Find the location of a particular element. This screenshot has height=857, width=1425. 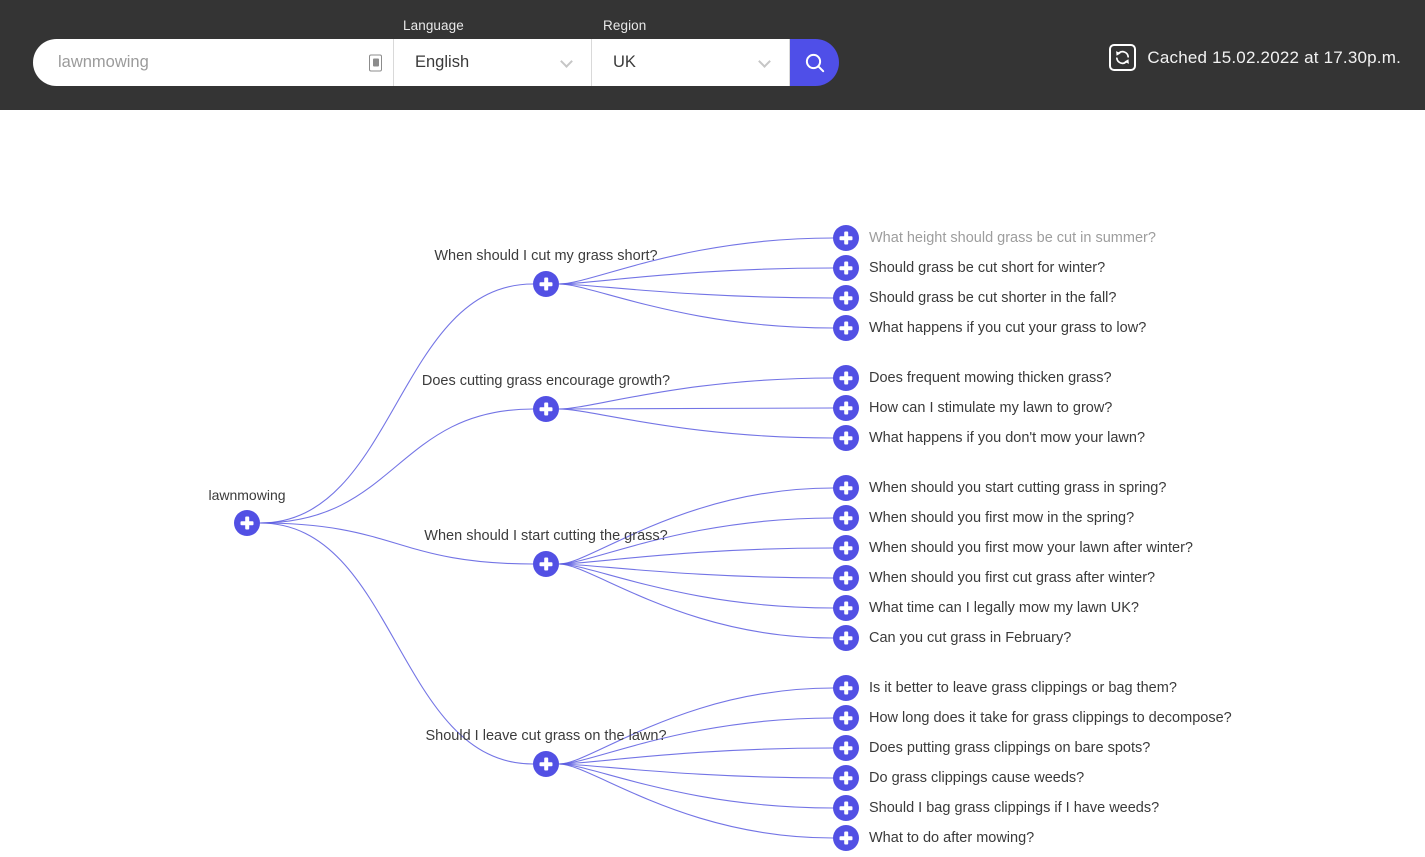

search-input is located at coordinates (213, 62).